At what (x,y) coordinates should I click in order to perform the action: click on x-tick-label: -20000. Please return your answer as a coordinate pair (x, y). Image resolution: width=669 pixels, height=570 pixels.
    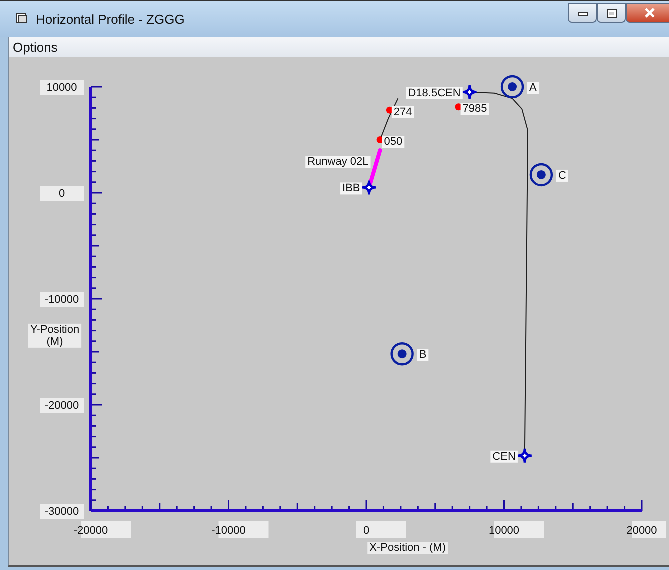
    Looking at the image, I should click on (91, 531).